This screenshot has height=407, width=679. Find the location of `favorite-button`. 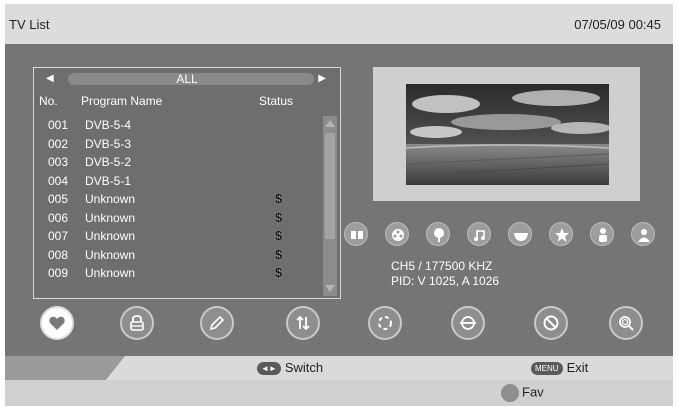

favorite-button is located at coordinates (57, 323).